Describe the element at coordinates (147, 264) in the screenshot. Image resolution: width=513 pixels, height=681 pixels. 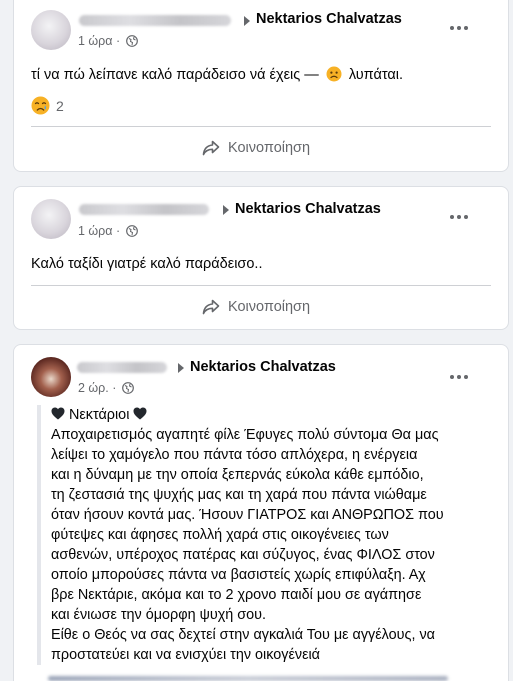
I see `post-text: Καλό ταξίδι γιατρέ καλό παράδεισο..` at that location.